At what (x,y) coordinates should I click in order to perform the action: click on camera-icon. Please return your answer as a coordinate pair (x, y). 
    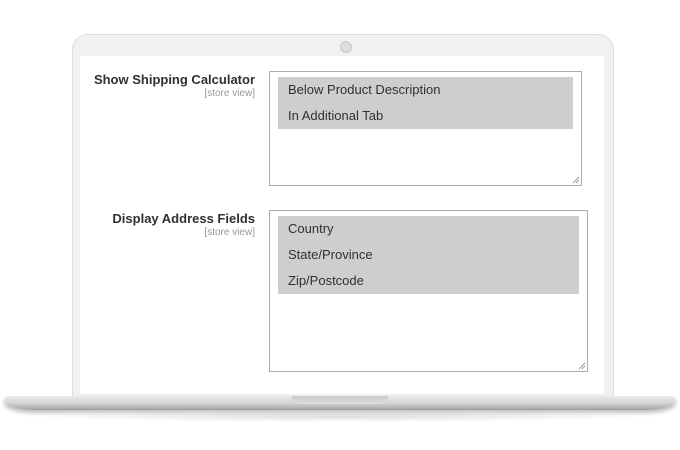
    Looking at the image, I should click on (346, 47).